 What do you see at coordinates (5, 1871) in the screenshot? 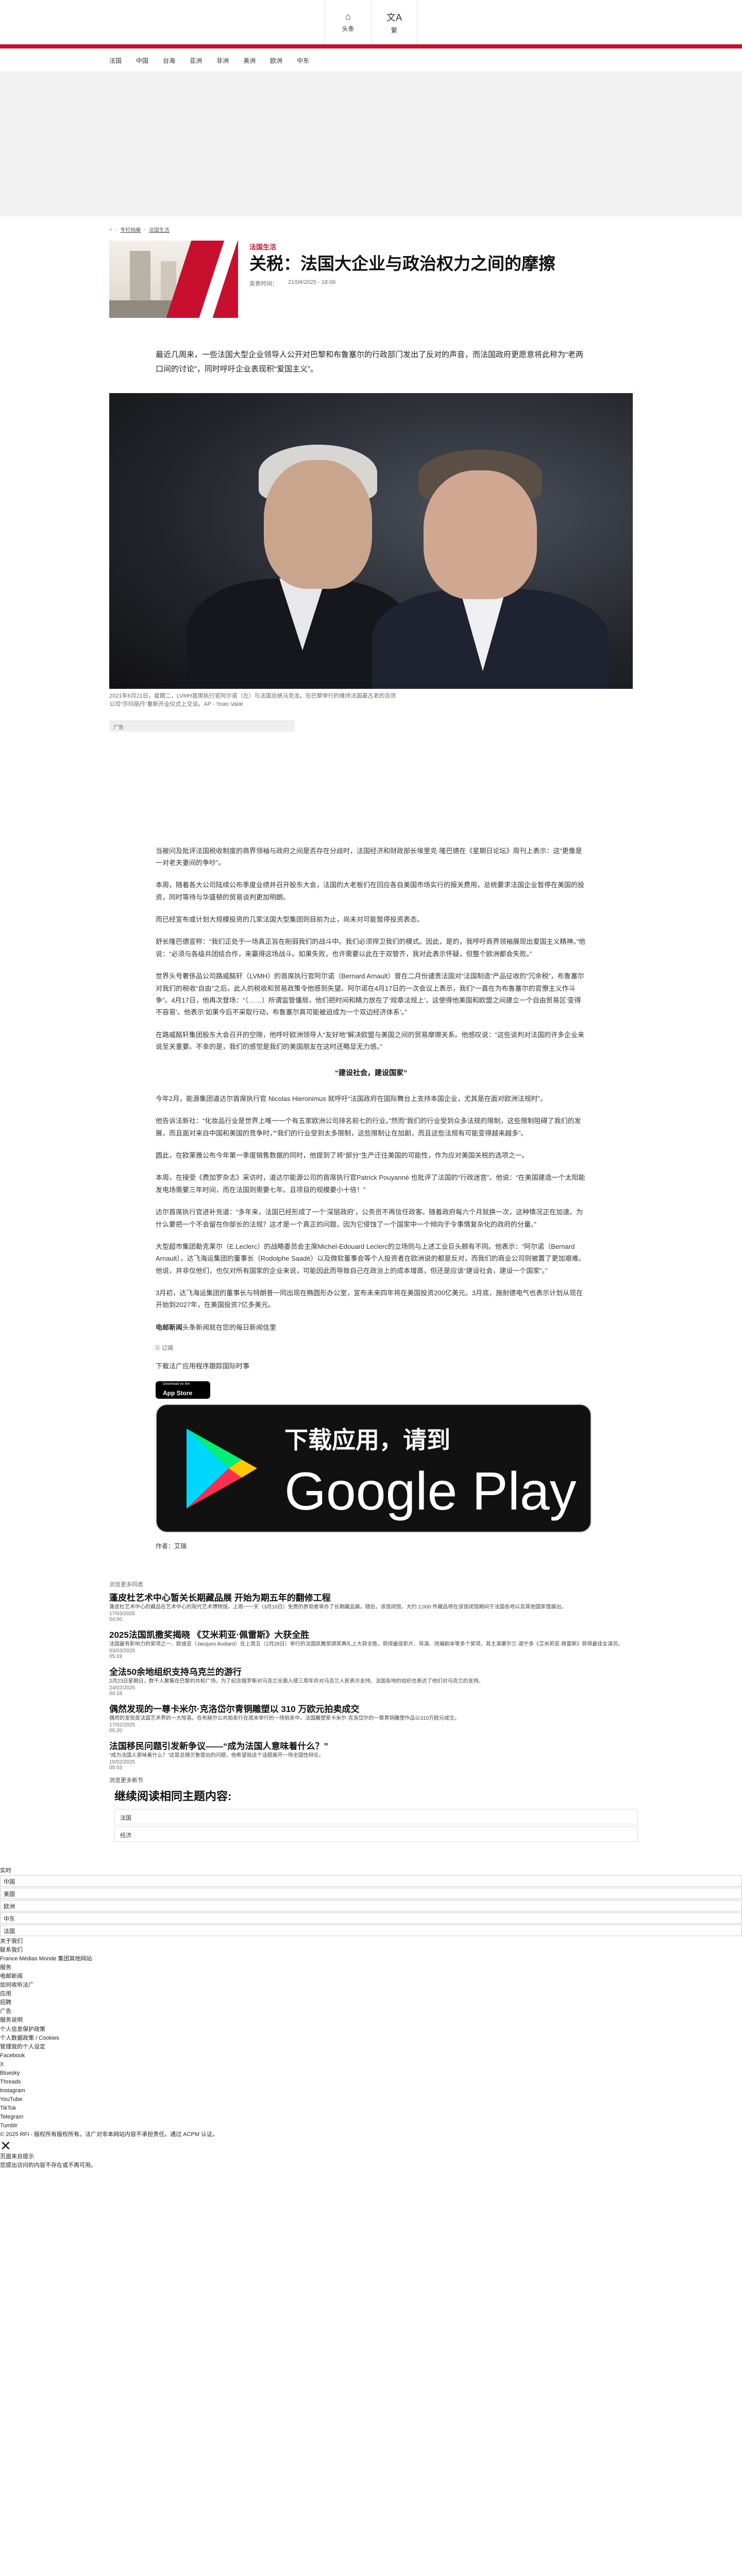
I see `footer-realtime: 实时` at bounding box center [5, 1871].